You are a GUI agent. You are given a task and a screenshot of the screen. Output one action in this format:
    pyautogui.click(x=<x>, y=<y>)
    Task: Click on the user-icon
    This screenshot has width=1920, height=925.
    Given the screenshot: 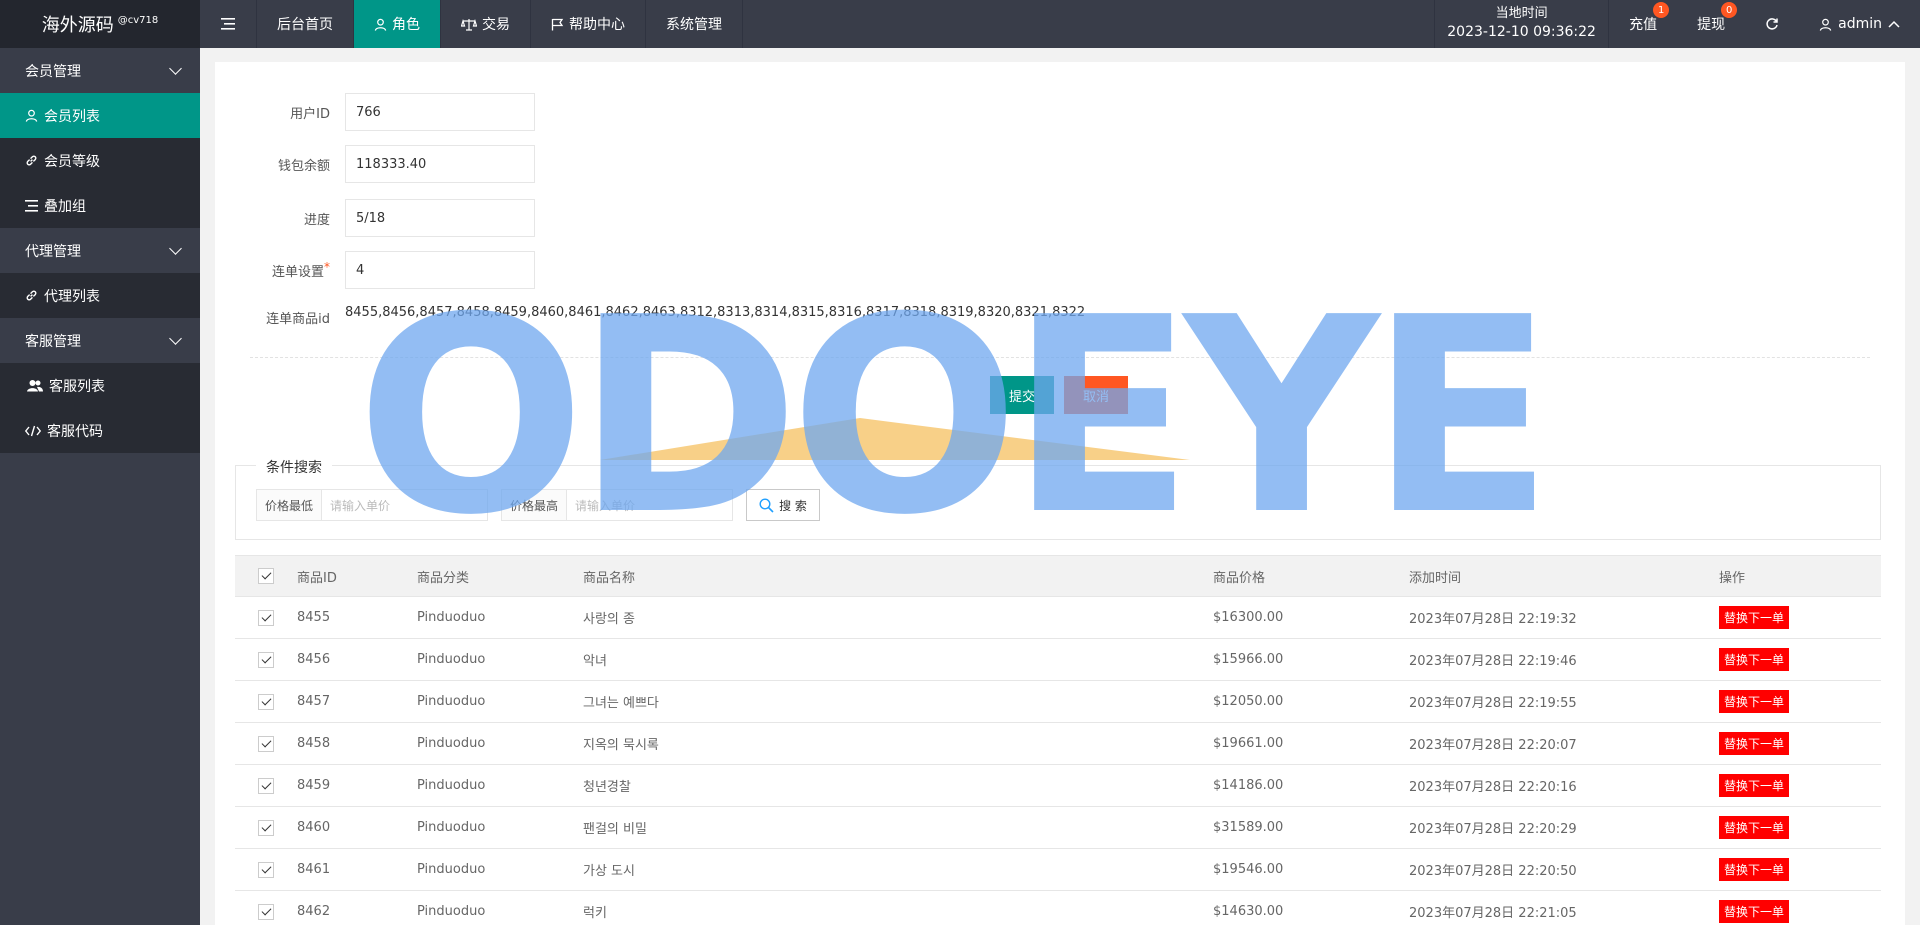 What is the action you would take?
    pyautogui.click(x=380, y=24)
    